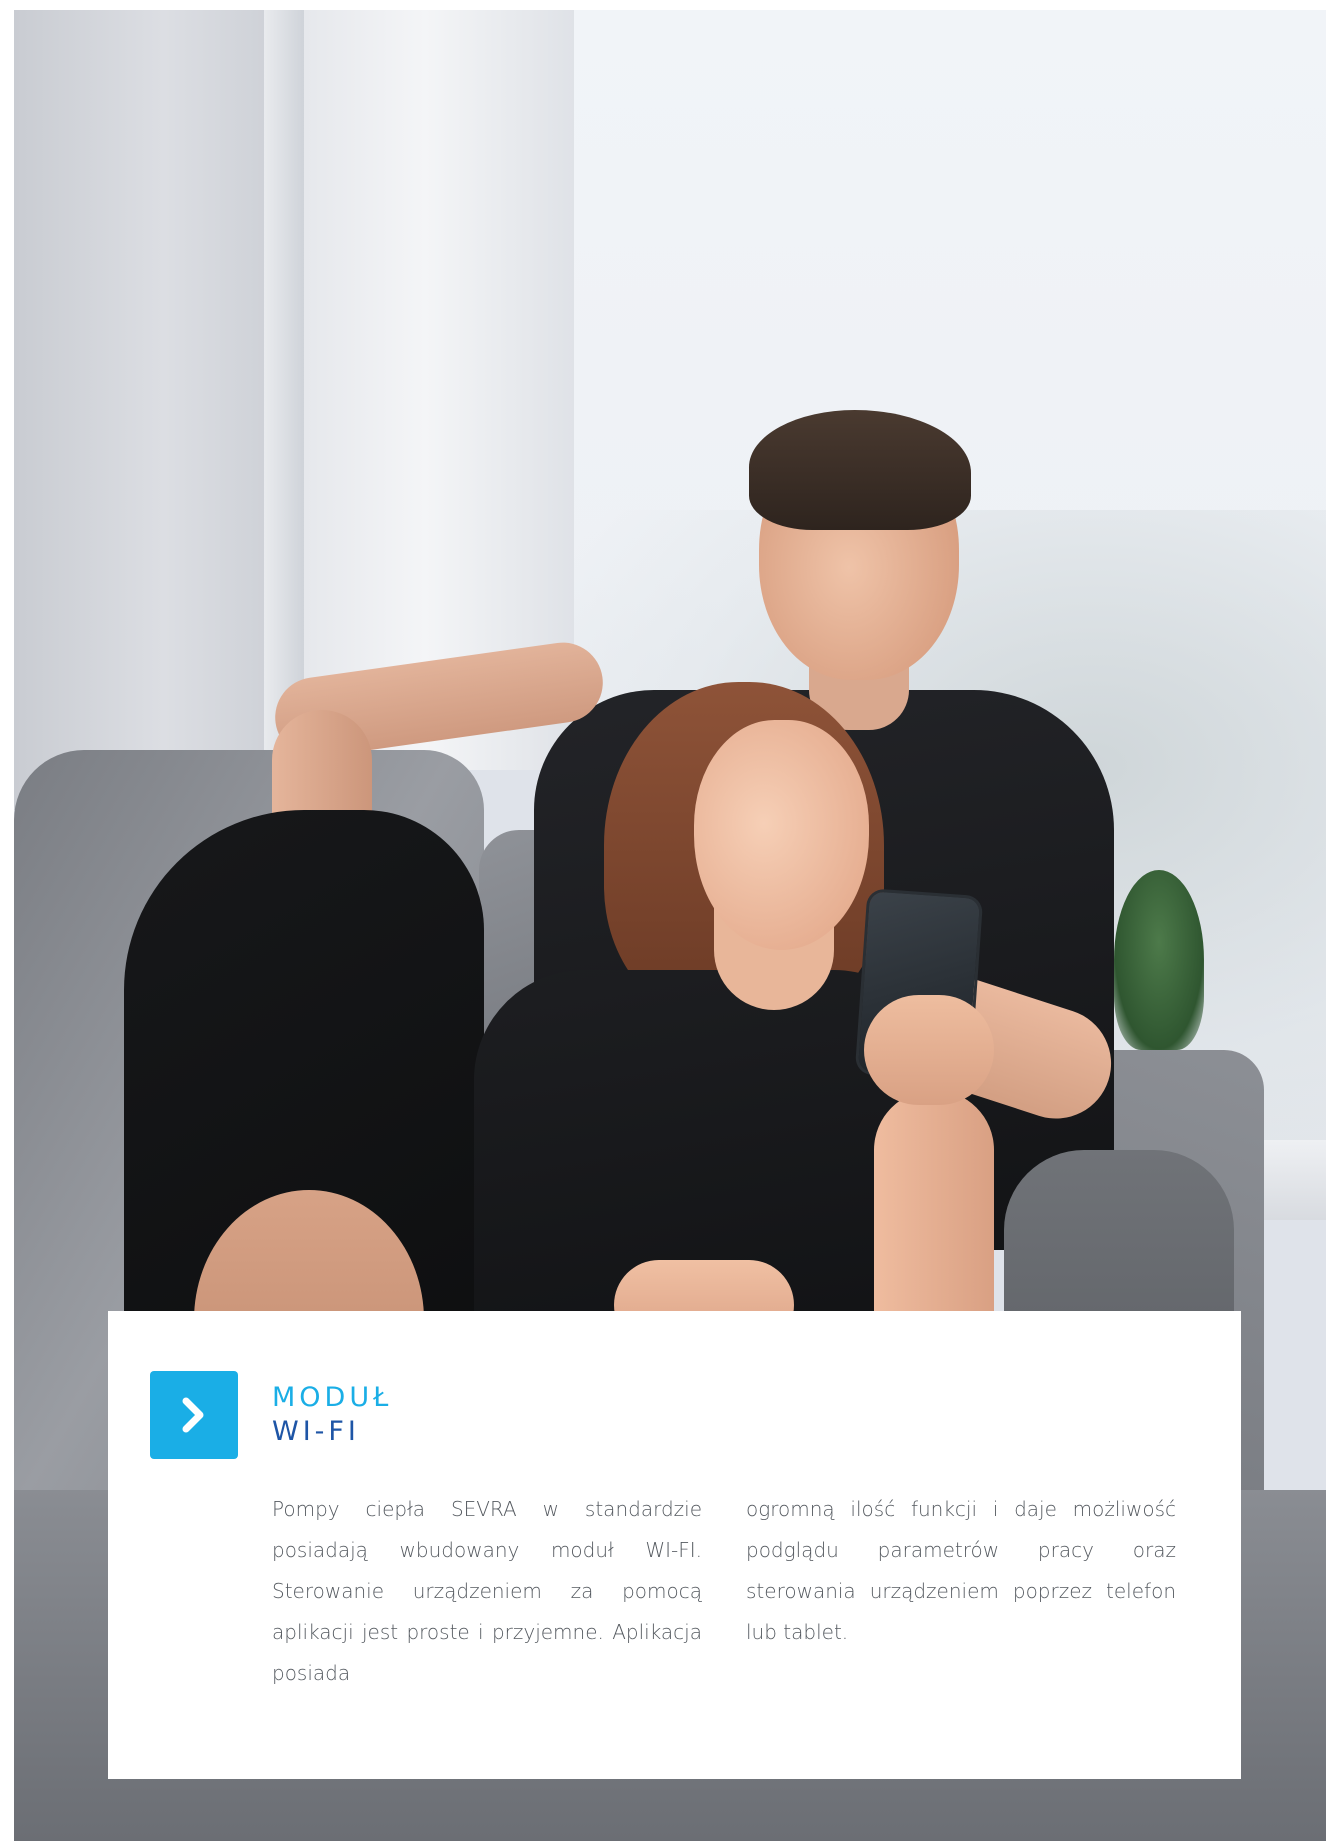  I want to click on chevron-right-icon-svg, so click(193, 1415).